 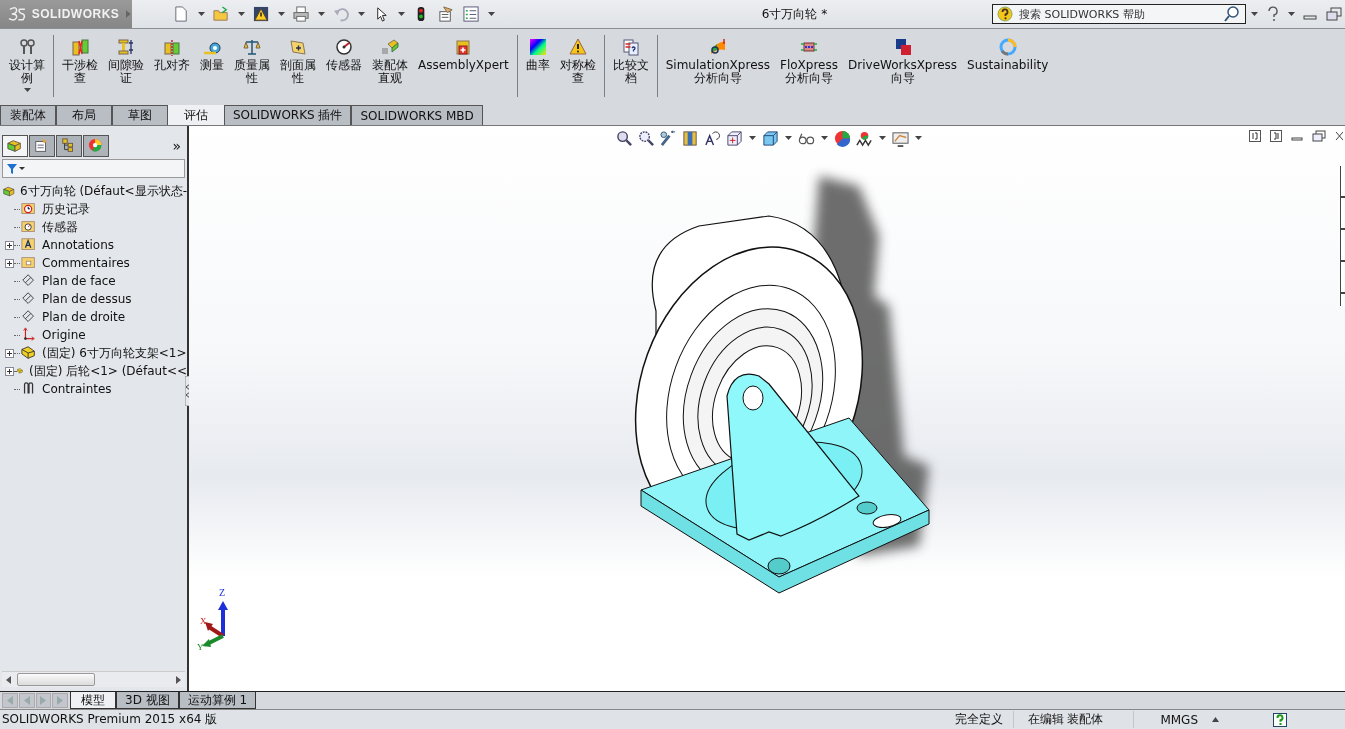 I want to click on tree-item: (固定) 后轮<1> (Défaut<<, so click(x=107, y=371).